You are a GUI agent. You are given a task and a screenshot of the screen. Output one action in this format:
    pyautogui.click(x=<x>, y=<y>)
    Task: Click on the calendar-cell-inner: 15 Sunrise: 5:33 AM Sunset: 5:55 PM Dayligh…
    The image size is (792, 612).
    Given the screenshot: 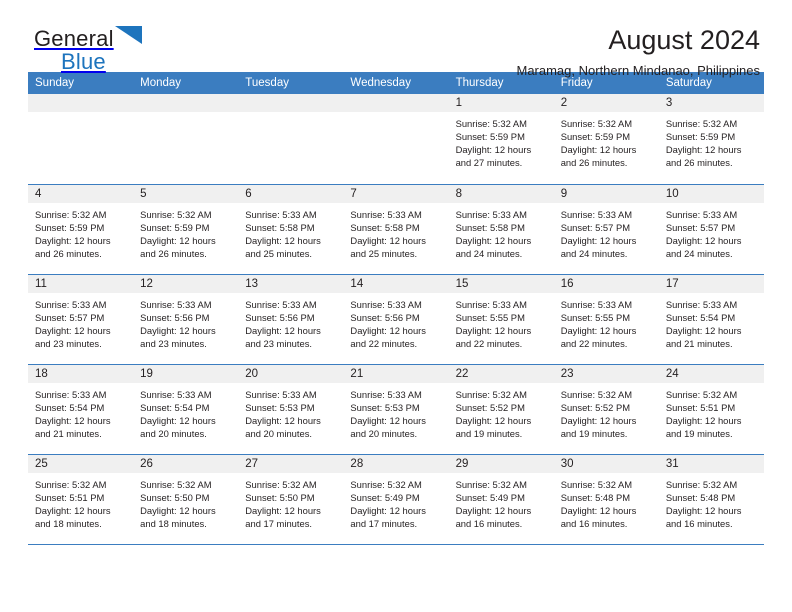 What is the action you would take?
    pyautogui.click(x=501, y=319)
    